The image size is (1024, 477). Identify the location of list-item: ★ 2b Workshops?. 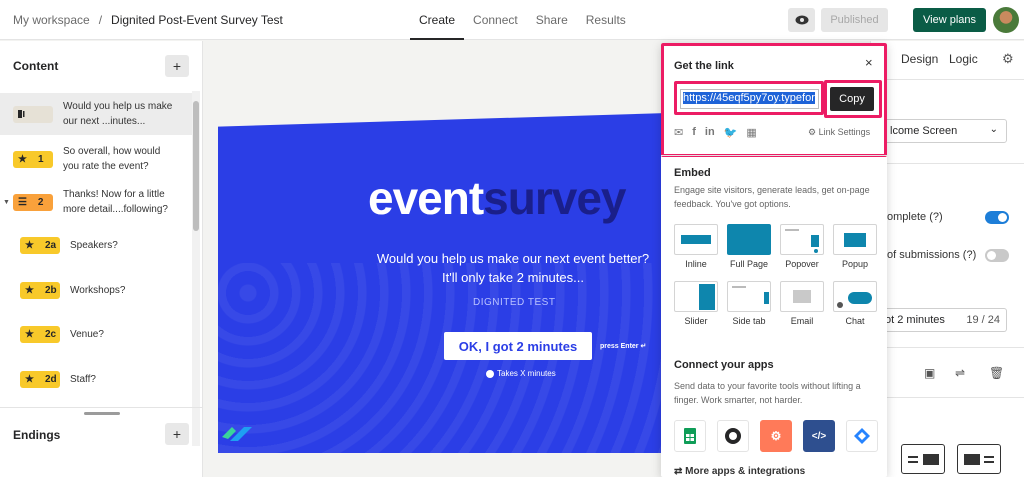
(96, 290).